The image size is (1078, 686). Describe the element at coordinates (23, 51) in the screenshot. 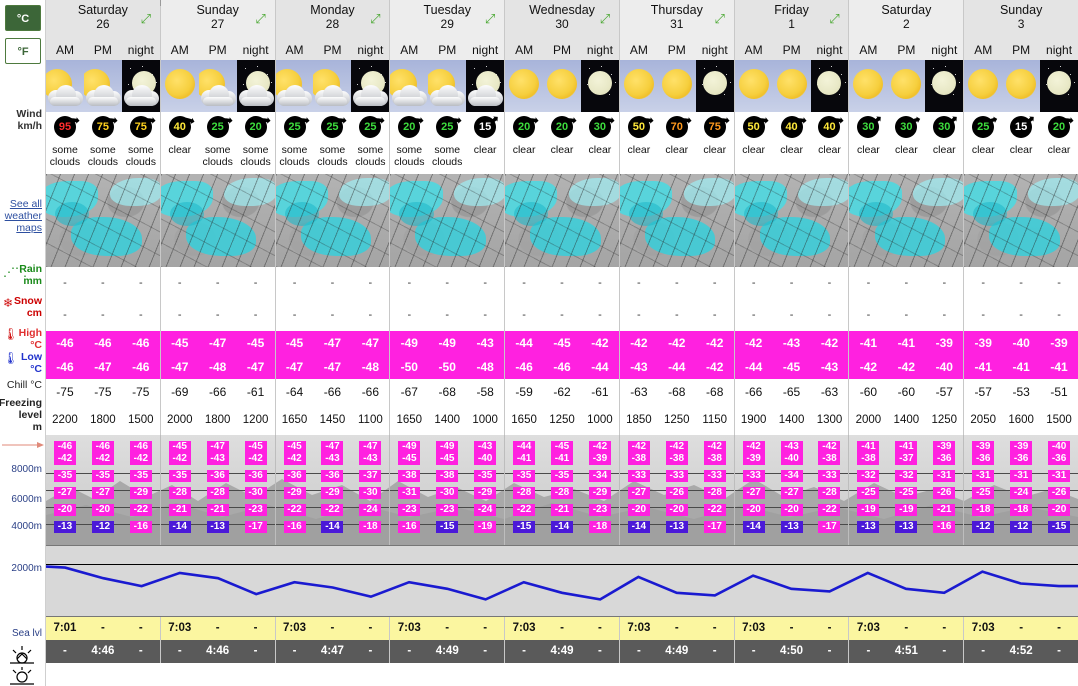

I see `fahrenheit-toggle: °F` at that location.